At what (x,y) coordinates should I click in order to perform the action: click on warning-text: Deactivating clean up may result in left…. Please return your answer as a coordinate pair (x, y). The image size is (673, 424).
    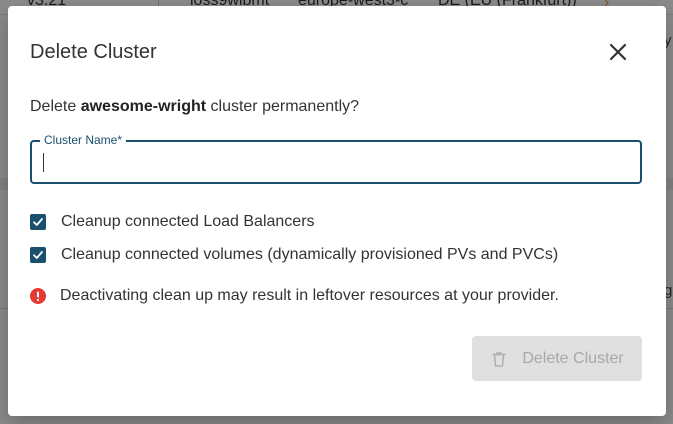
    Looking at the image, I should click on (309, 295).